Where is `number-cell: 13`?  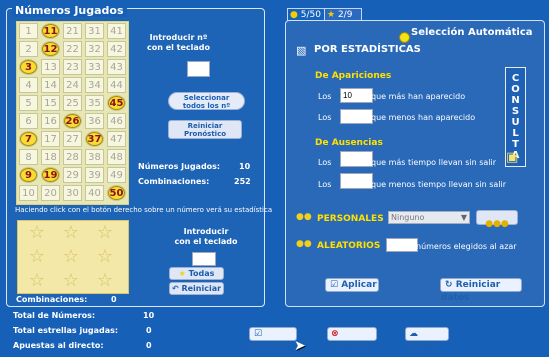
number-cell: 13 is located at coordinates (50, 67).